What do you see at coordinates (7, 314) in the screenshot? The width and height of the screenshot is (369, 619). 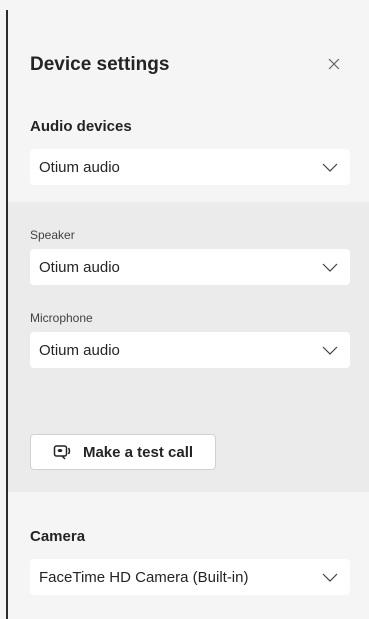 I see `panel-divider` at bounding box center [7, 314].